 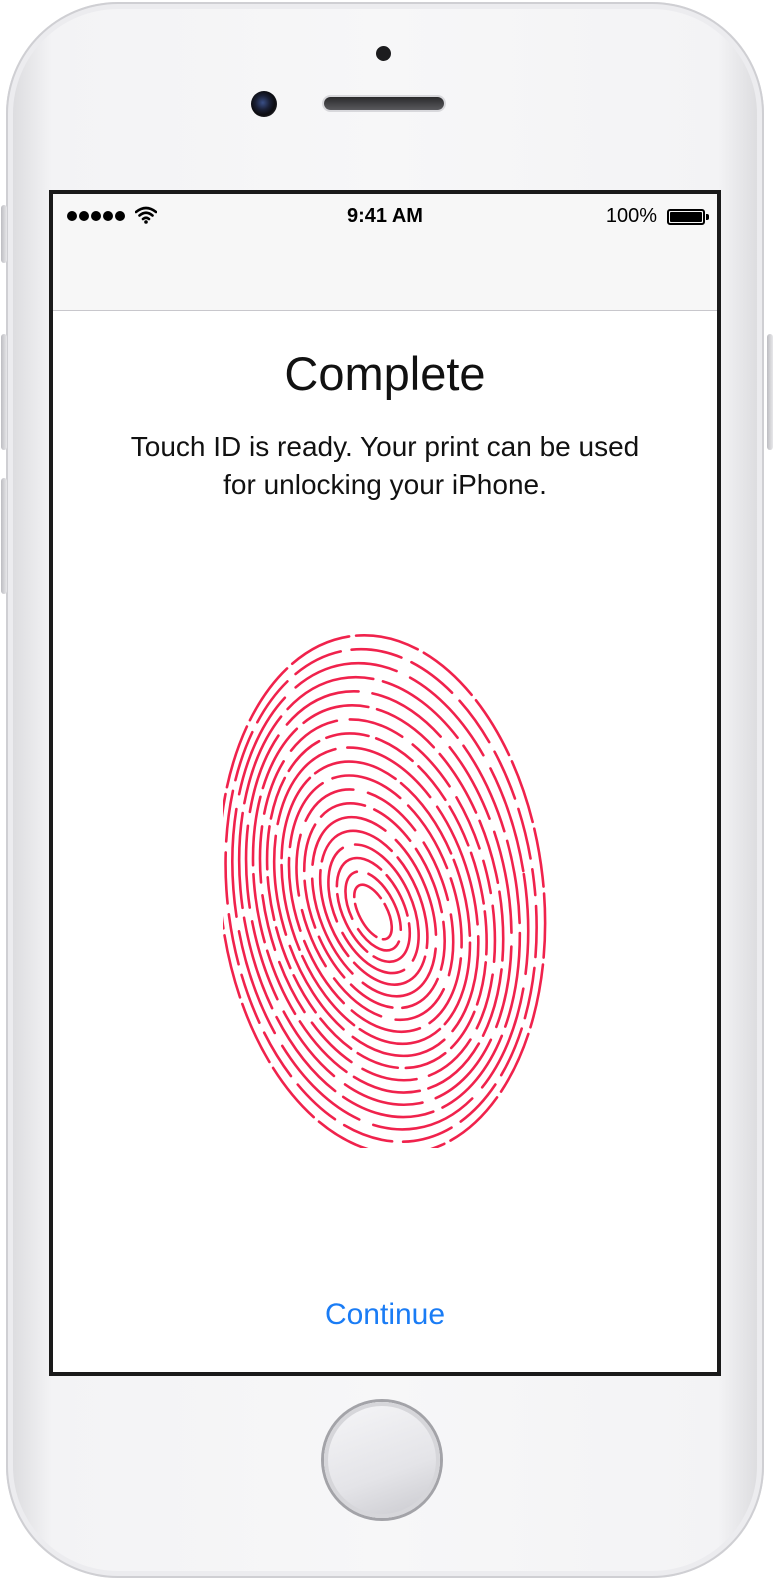 What do you see at coordinates (384, 103) in the screenshot?
I see `earpiece-speaker` at bounding box center [384, 103].